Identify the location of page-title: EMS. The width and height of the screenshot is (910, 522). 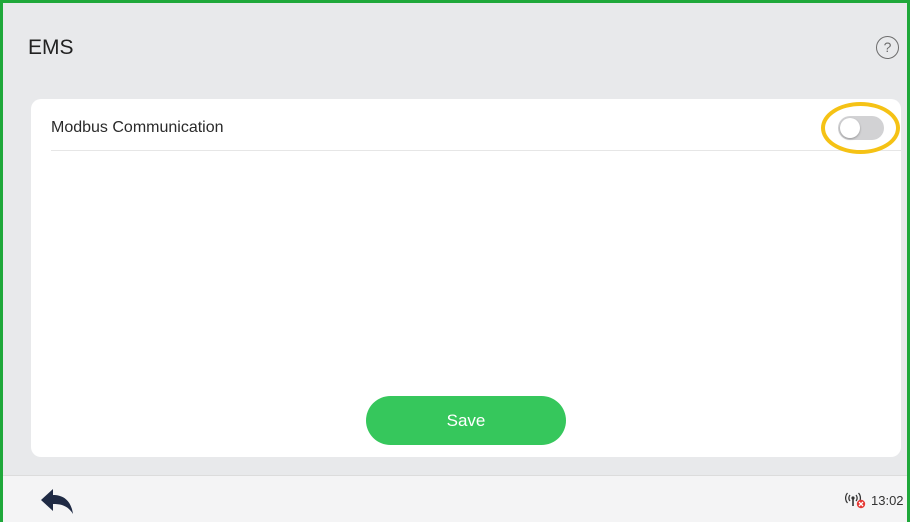
(51, 47).